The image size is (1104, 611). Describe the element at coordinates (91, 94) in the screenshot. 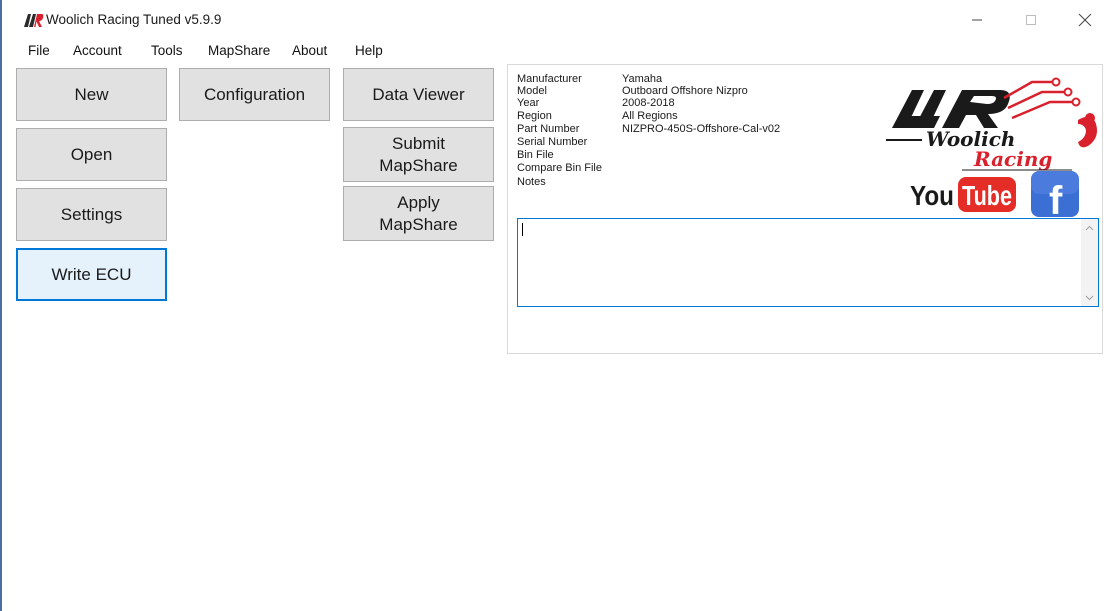

I see `new-button: New` at that location.